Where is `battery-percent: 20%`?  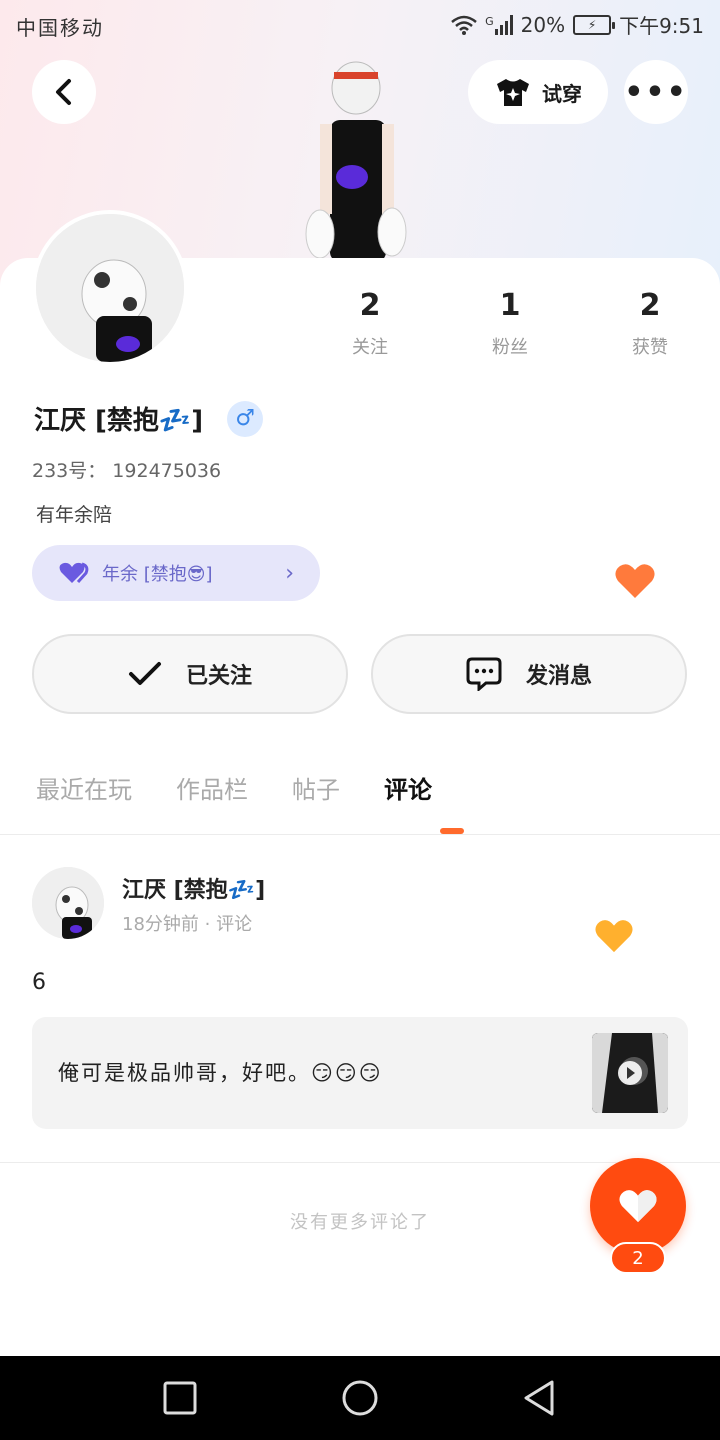
battery-percent: 20% is located at coordinates (543, 24).